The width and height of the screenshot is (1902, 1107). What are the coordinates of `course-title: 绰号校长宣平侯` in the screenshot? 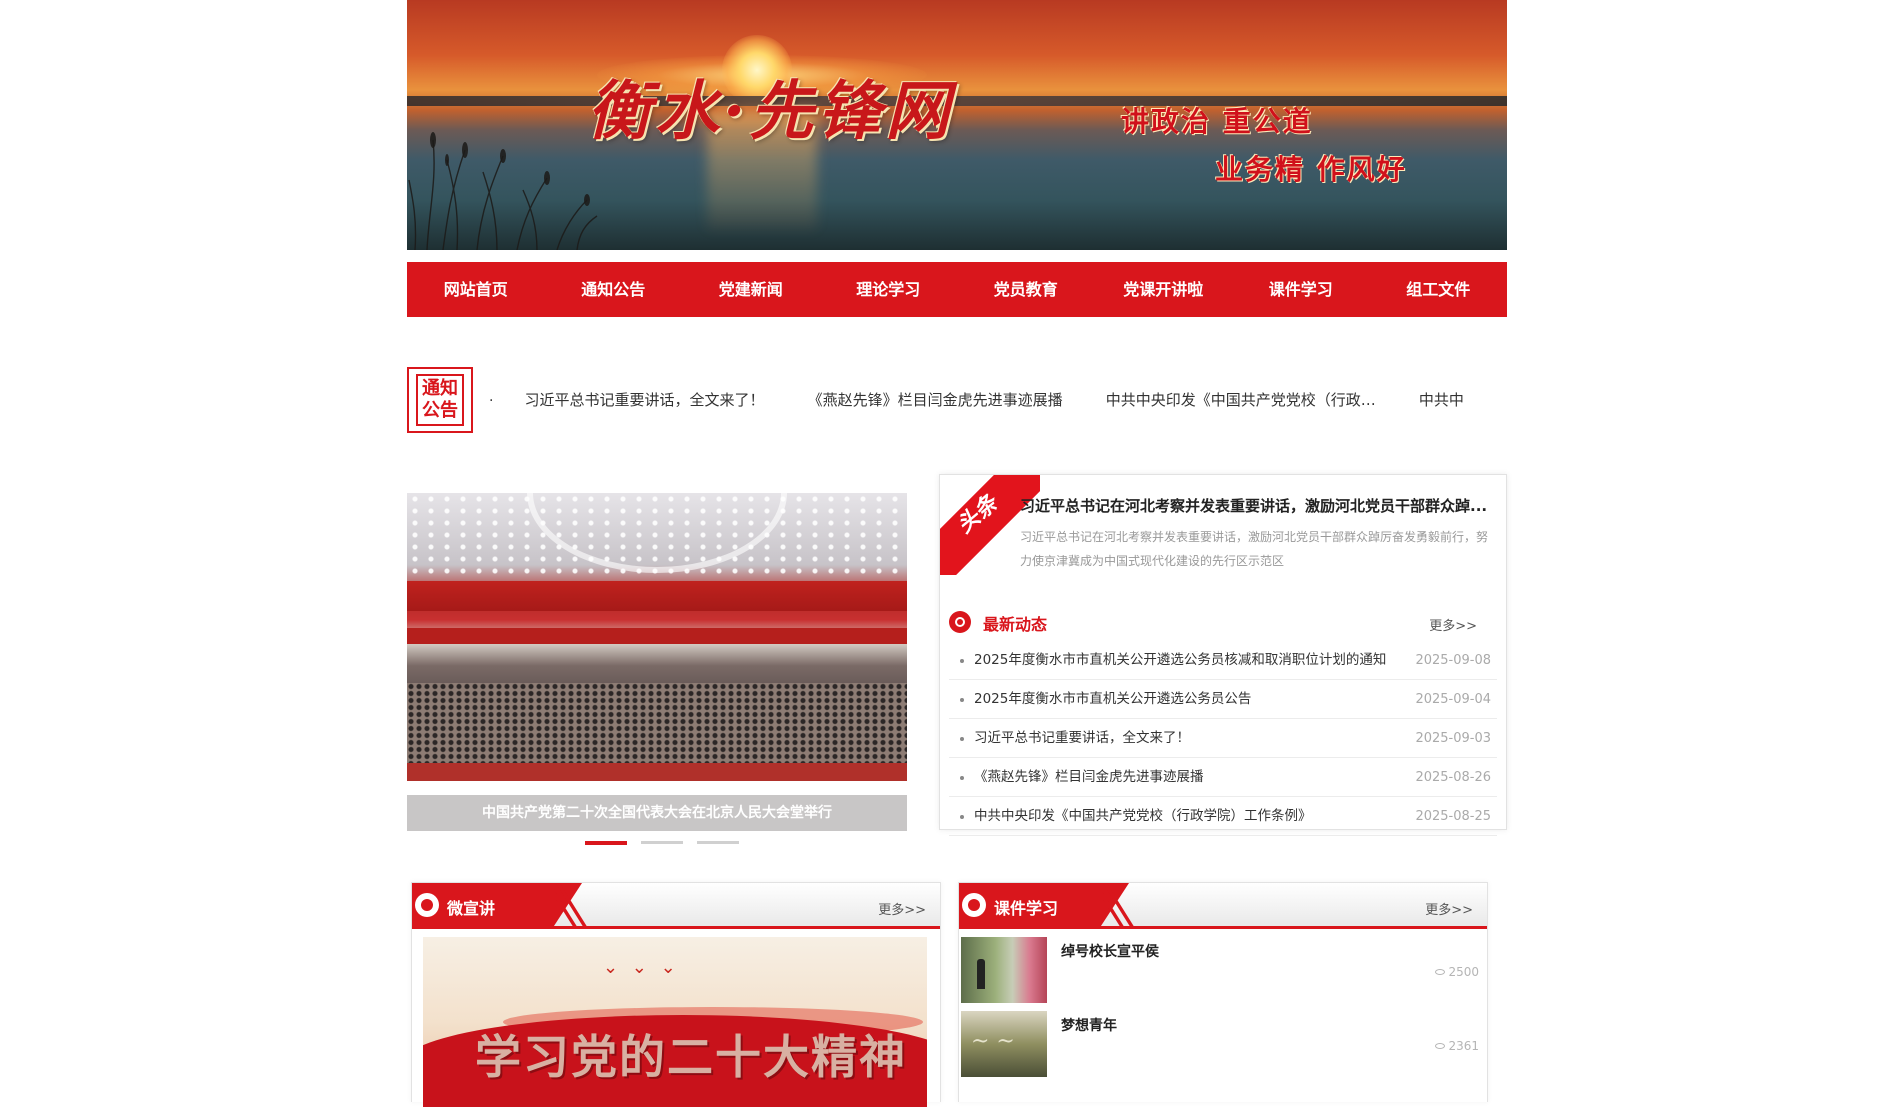 It's located at (1110, 951).